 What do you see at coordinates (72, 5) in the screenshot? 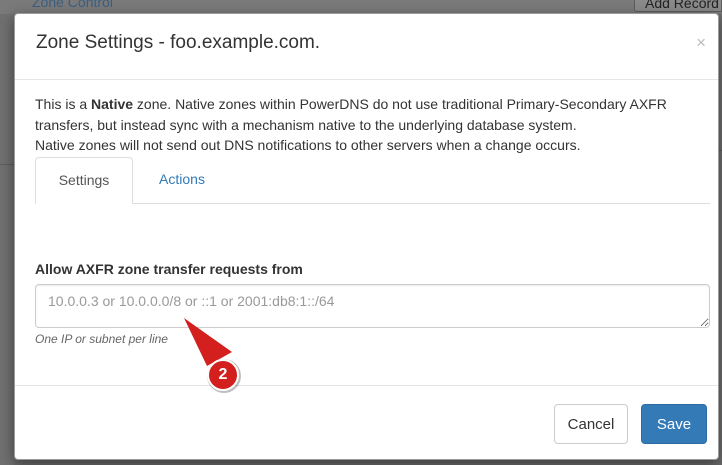
I see `background-zone-control-link: Zone Control` at bounding box center [72, 5].